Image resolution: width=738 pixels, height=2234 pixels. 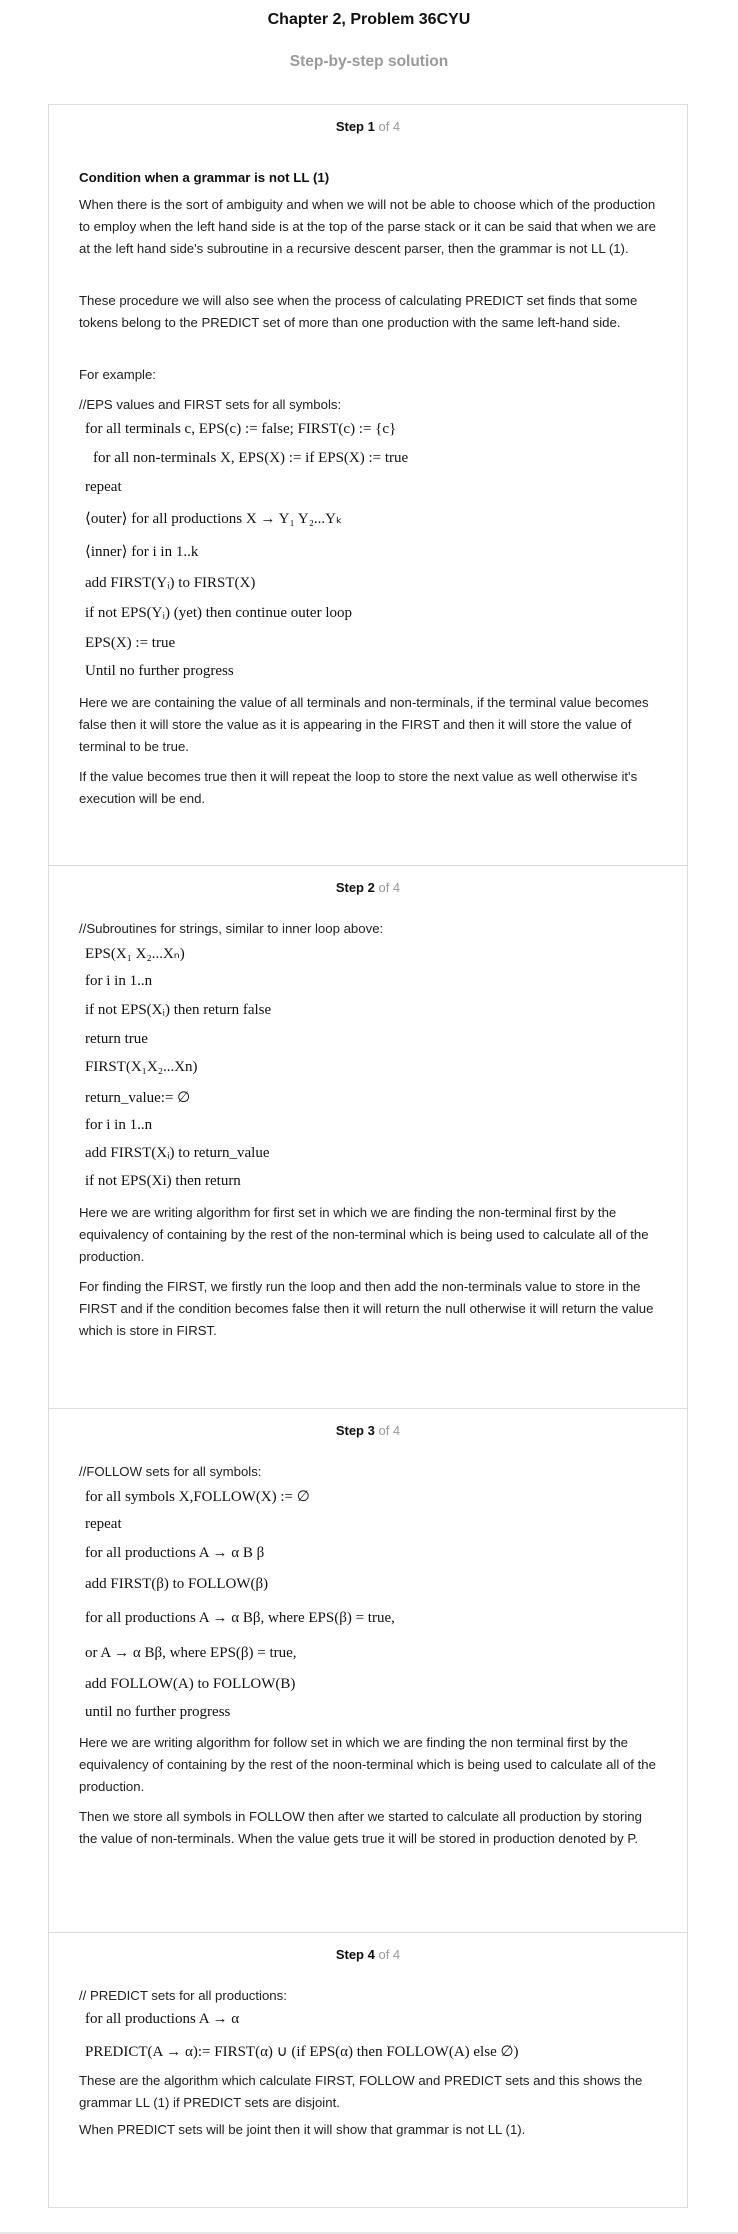 What do you see at coordinates (355, 1954) in the screenshot?
I see `step-label: Step 4` at bounding box center [355, 1954].